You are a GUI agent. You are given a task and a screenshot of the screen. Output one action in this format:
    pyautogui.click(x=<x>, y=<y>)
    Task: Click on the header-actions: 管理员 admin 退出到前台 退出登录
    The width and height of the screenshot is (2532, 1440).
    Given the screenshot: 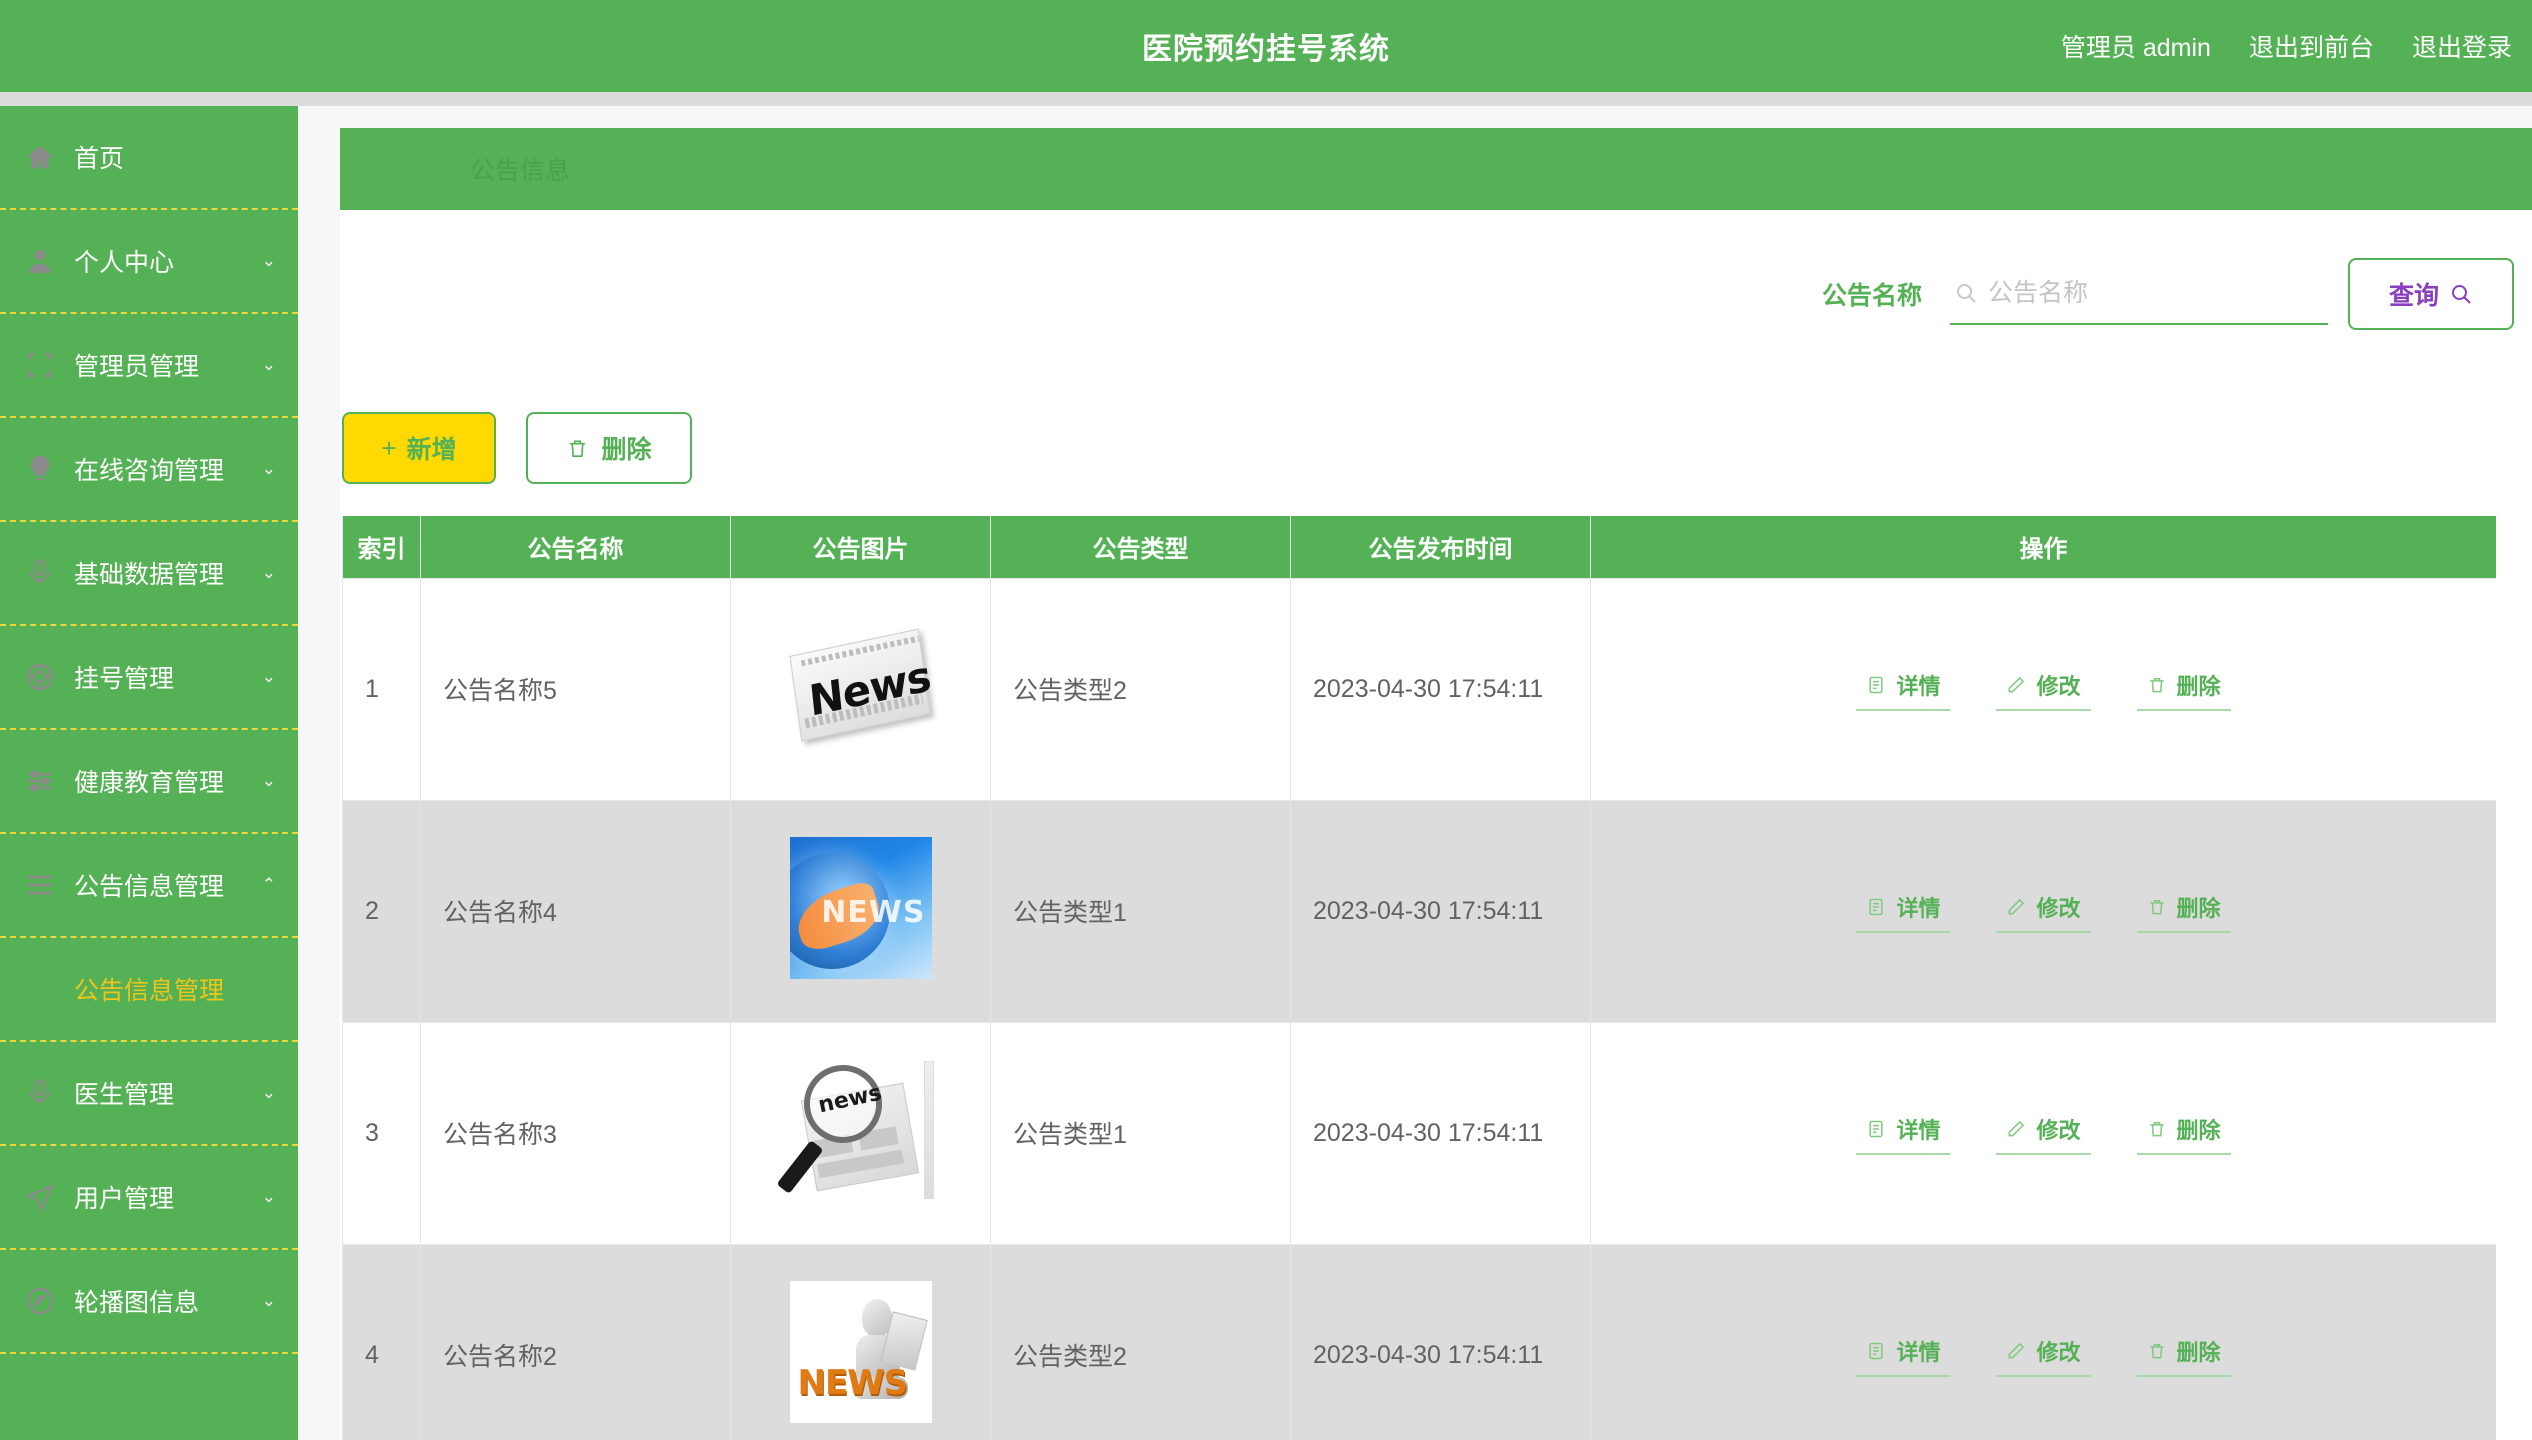 What is the action you would take?
    pyautogui.click(x=2289, y=46)
    